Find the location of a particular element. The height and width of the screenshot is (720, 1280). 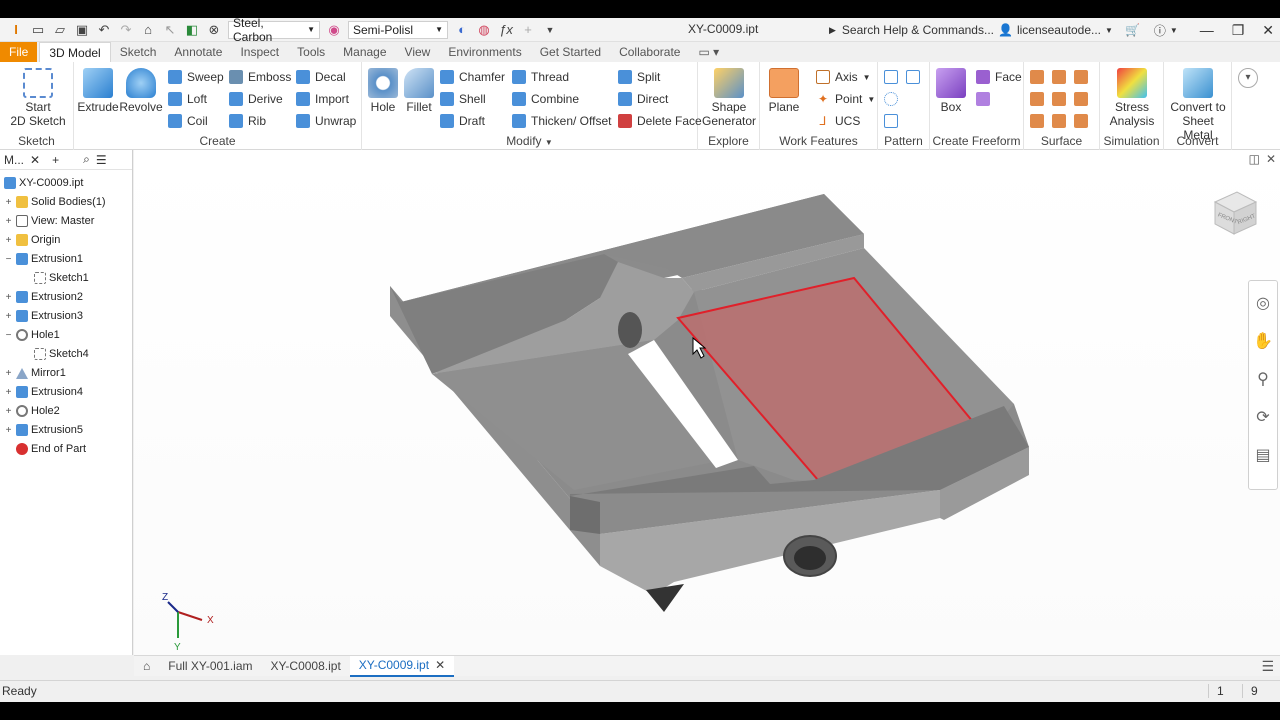

point-button: ✦ Point ▼ is located at coordinates (845, 99).